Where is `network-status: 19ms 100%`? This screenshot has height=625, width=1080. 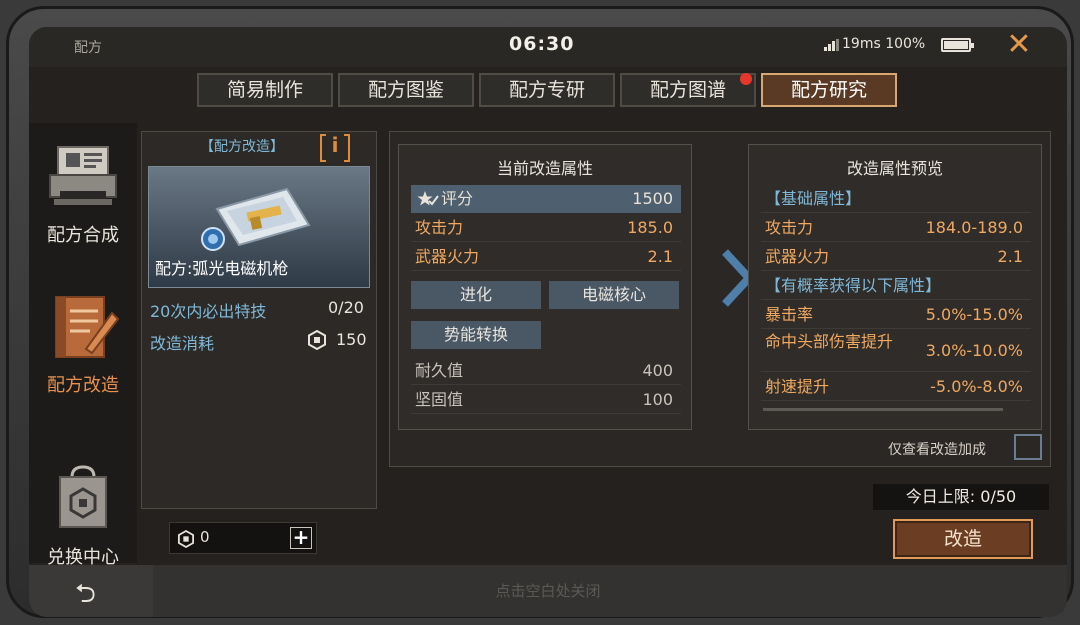 network-status: 19ms 100% is located at coordinates (884, 44).